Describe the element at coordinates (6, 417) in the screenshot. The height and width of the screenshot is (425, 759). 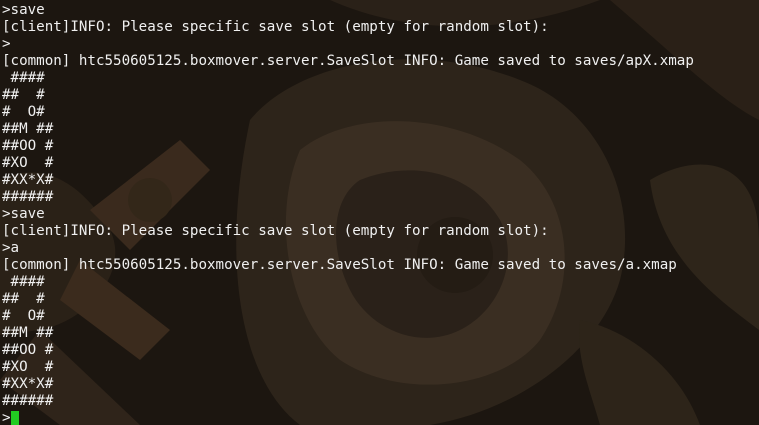
I see `prompt-symbol: >` at that location.